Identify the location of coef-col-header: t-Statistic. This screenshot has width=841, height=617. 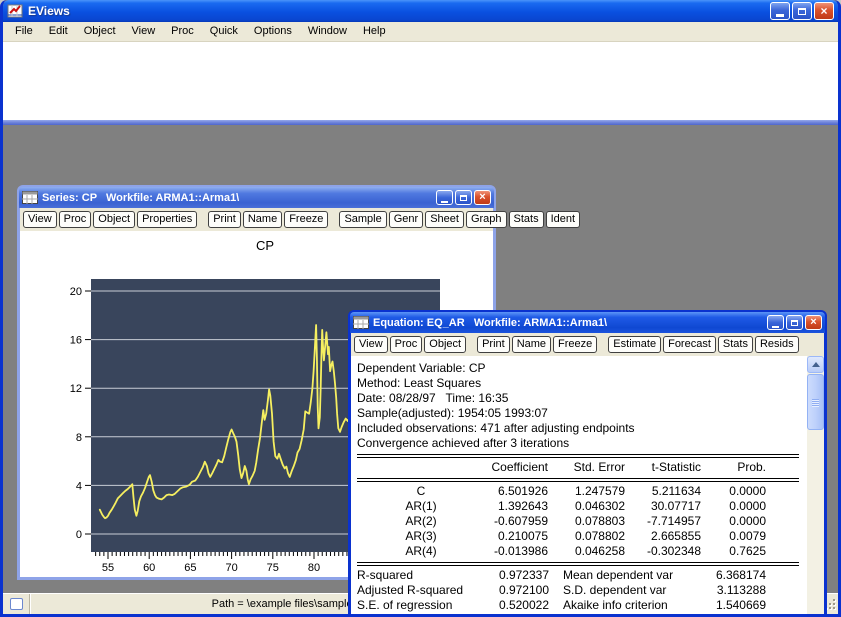
(676, 467).